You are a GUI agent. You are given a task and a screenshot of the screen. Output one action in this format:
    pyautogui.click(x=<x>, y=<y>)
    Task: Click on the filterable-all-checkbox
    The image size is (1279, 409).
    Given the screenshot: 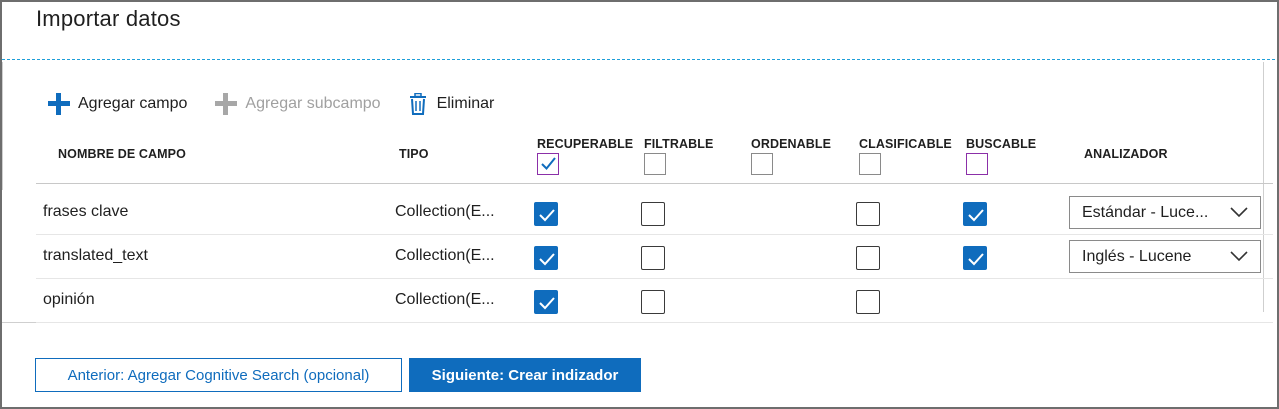 What is the action you would take?
    pyautogui.click(x=655, y=164)
    